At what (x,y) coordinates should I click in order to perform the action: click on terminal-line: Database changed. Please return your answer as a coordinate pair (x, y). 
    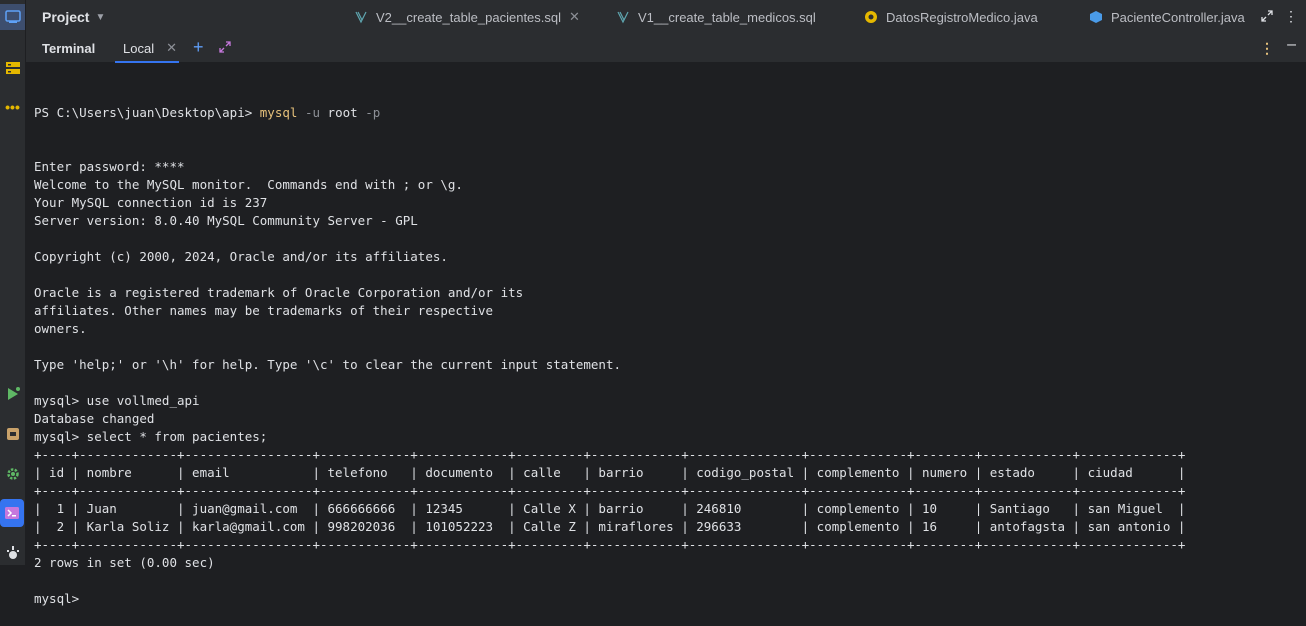
    Looking at the image, I should click on (94, 418).